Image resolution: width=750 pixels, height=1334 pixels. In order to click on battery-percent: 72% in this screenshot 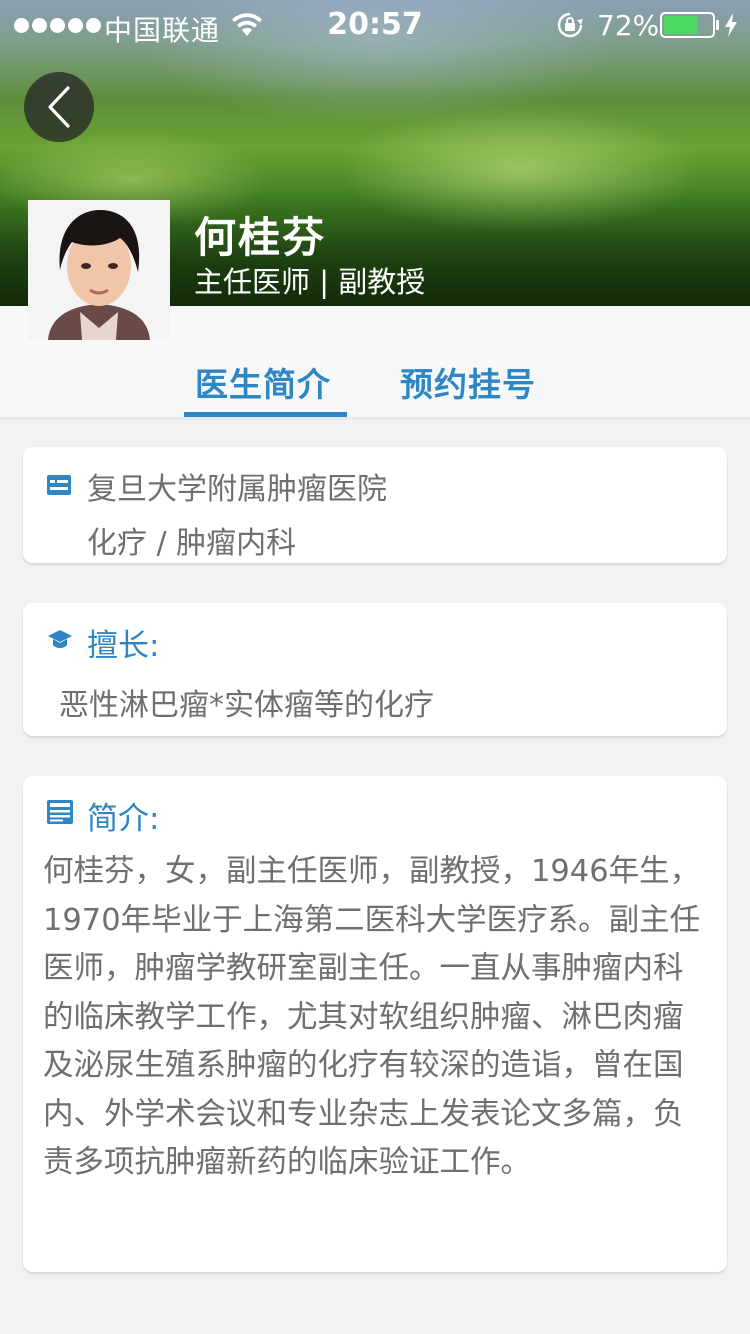, I will do `click(628, 25)`.